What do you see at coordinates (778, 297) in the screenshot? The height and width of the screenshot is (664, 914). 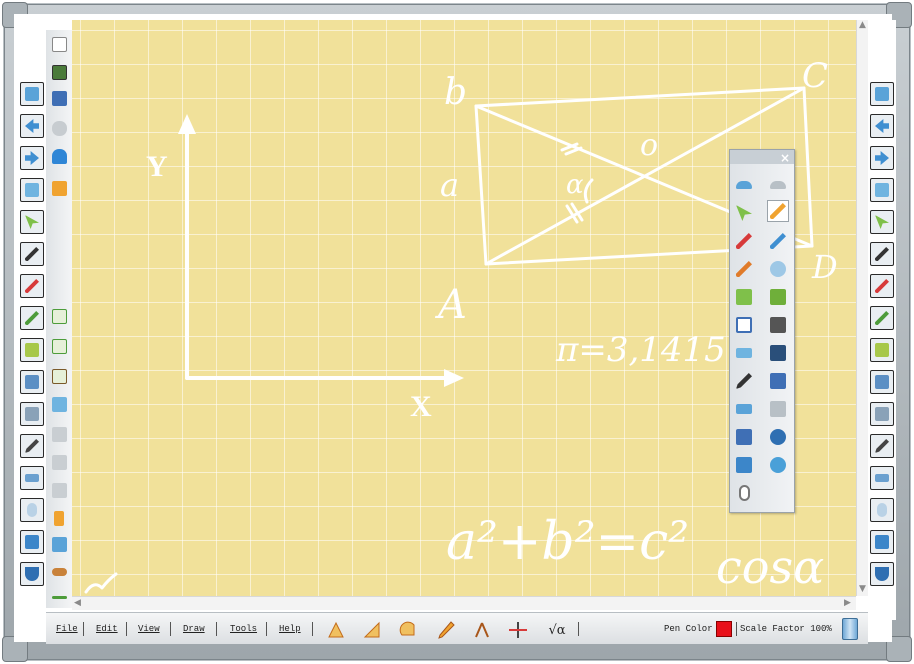 I see `fill-icon` at bounding box center [778, 297].